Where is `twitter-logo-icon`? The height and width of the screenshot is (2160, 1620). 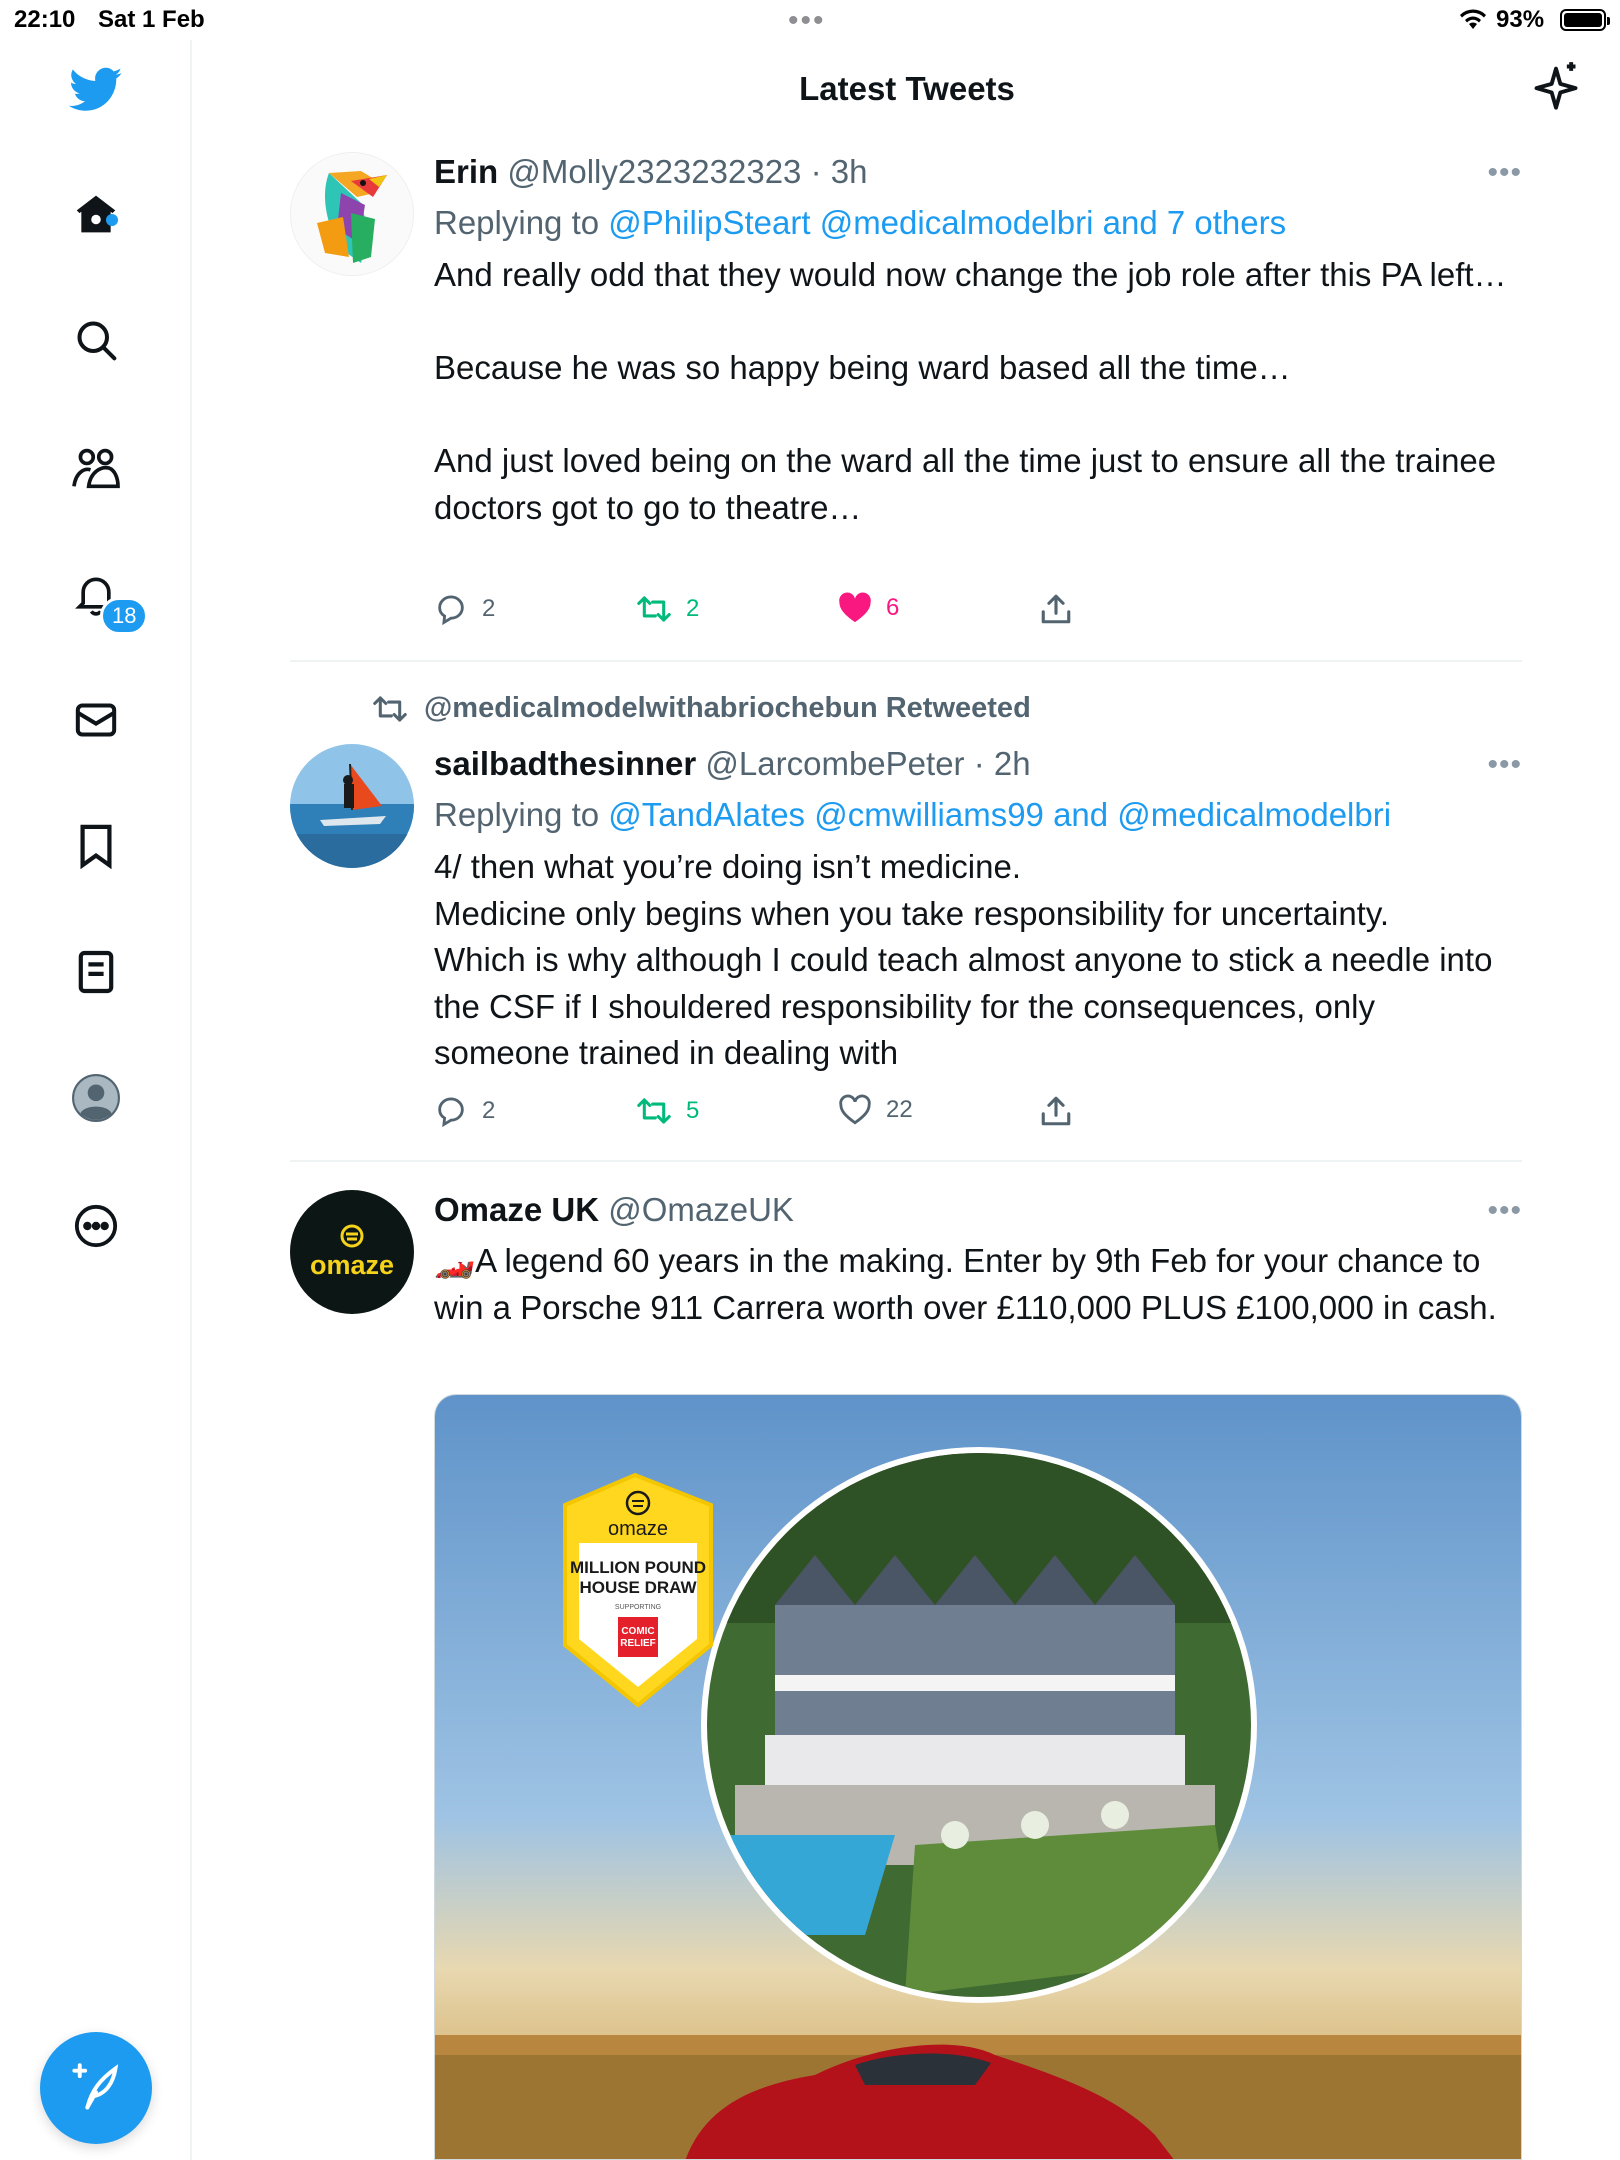 twitter-logo-icon is located at coordinates (96, 90).